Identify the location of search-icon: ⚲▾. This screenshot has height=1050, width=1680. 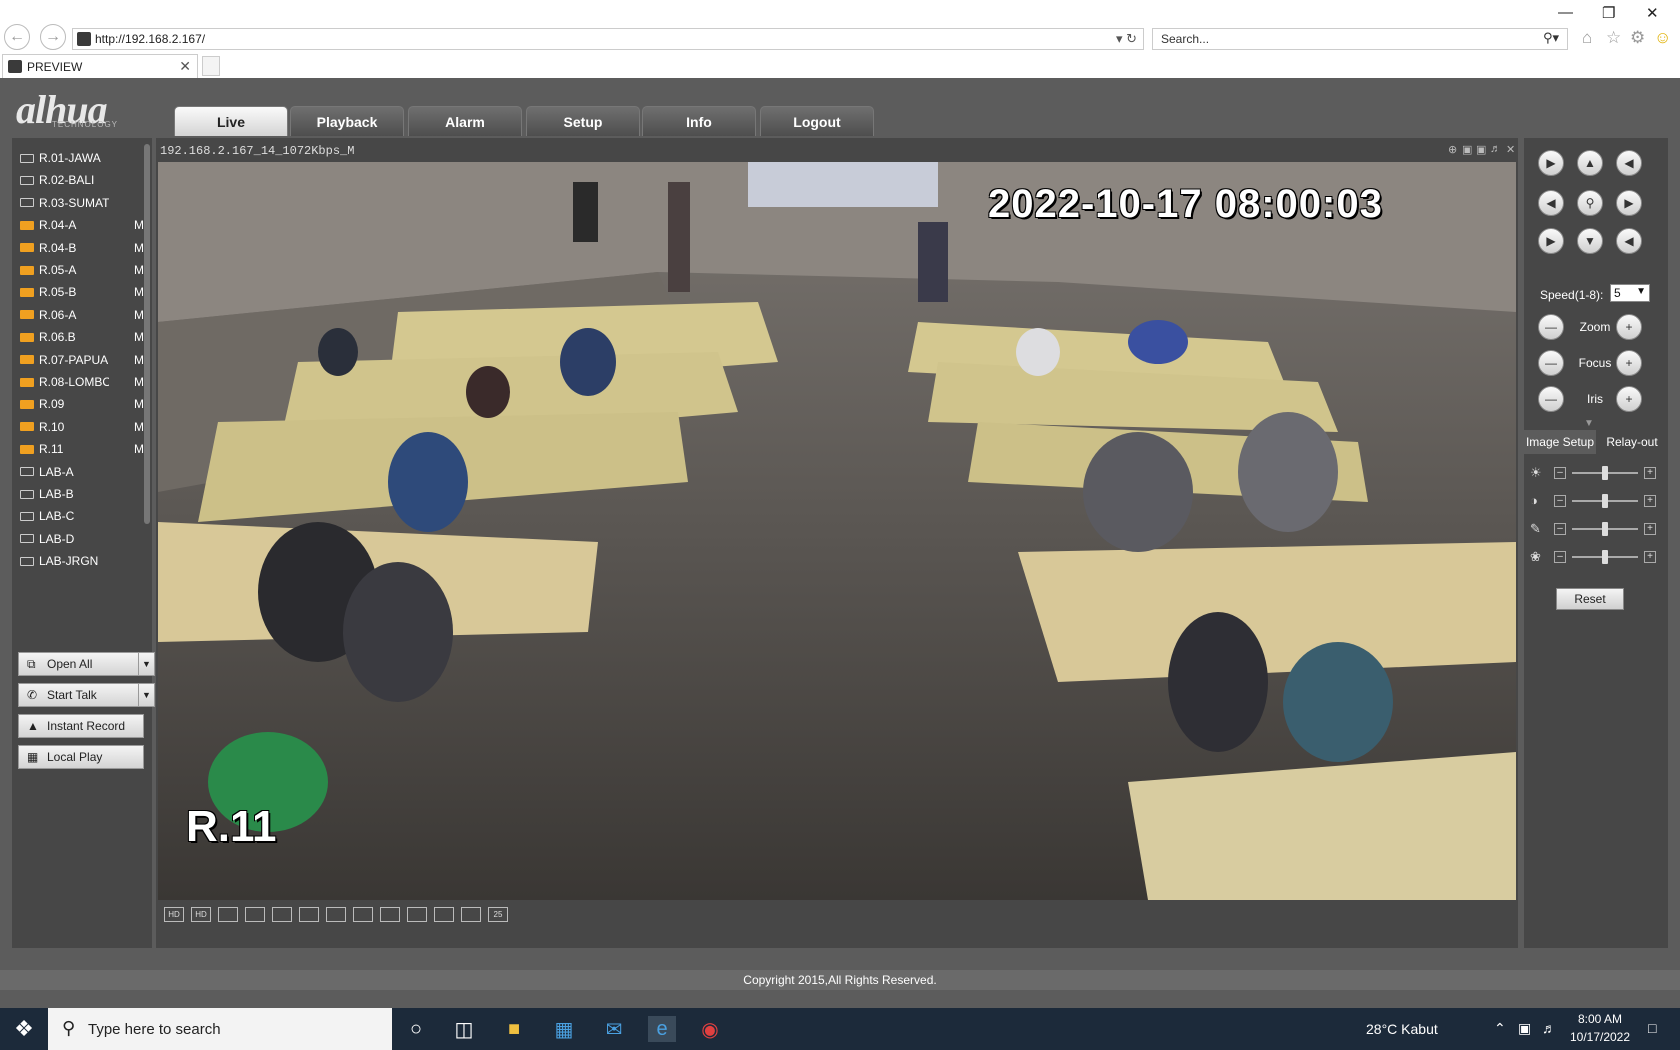
(1551, 38).